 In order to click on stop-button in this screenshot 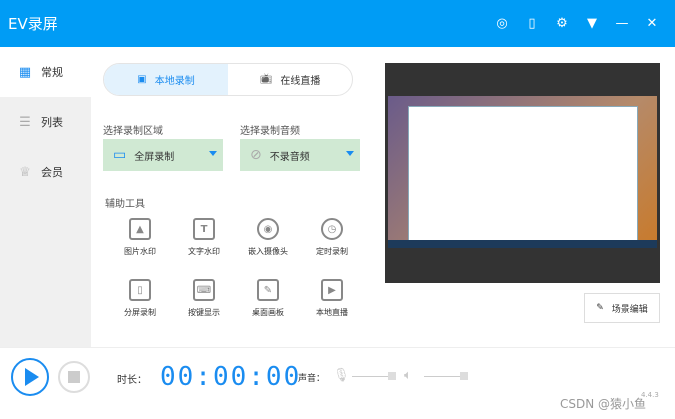, I will do `click(74, 377)`.